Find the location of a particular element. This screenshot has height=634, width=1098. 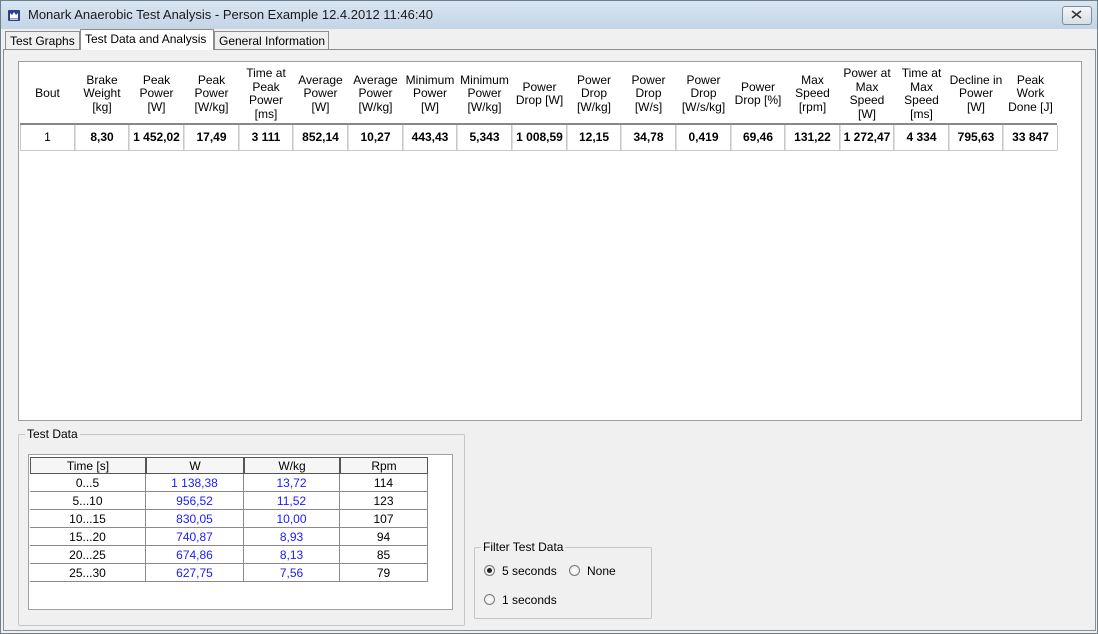

table-cell: 131,22 is located at coordinates (812, 137).